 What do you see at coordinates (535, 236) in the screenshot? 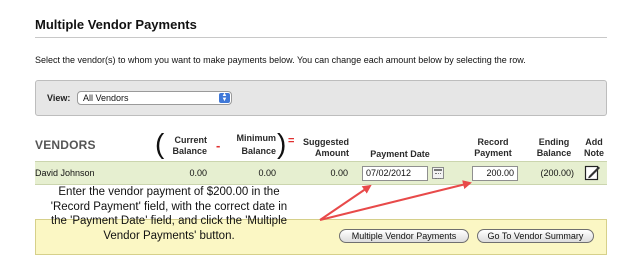
I see `go-to-vendor-summary-button: Go To Vendor Summary` at bounding box center [535, 236].